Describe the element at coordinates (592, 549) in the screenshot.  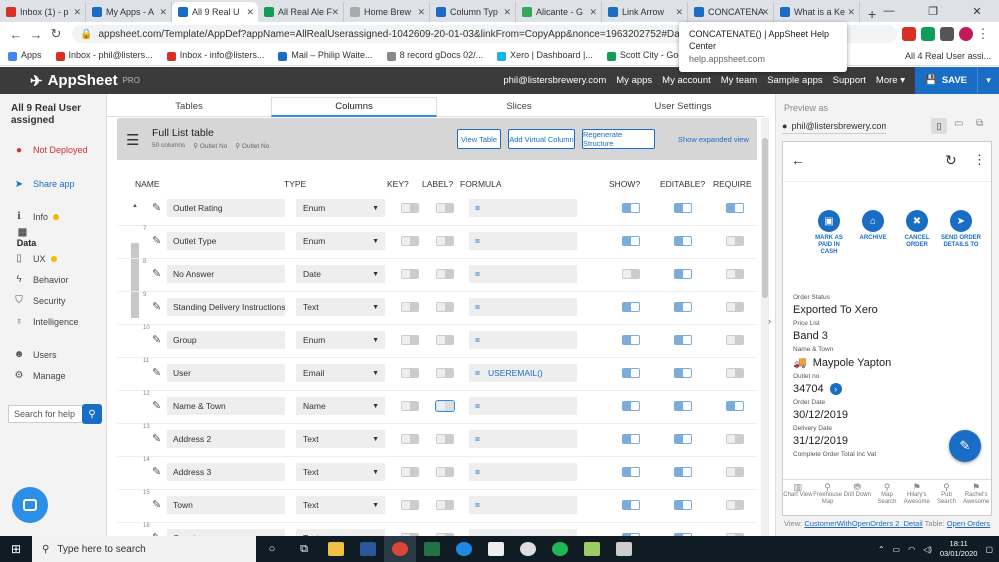
I see `paint-icon` at that location.